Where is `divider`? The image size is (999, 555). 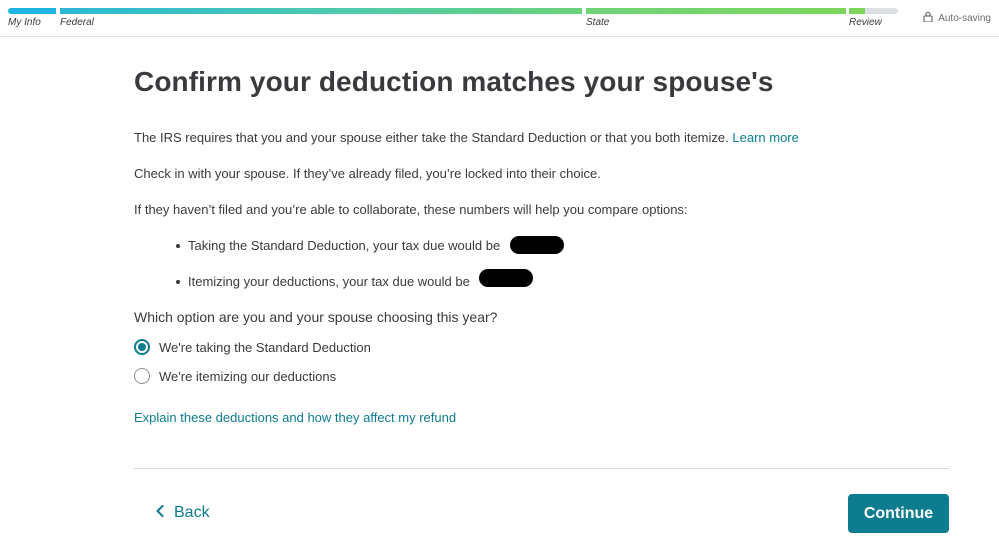 divider is located at coordinates (541, 468).